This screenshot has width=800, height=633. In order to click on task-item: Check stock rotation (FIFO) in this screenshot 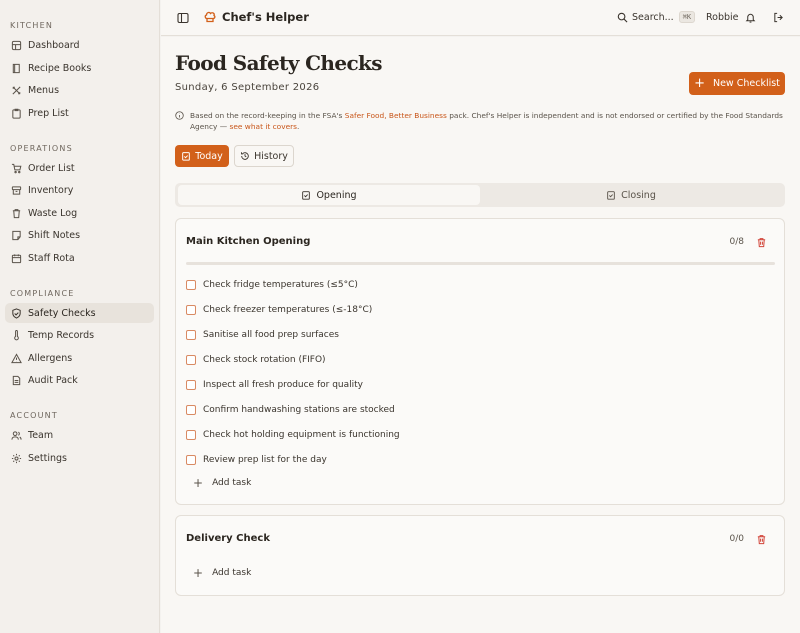, I will do `click(256, 360)`.